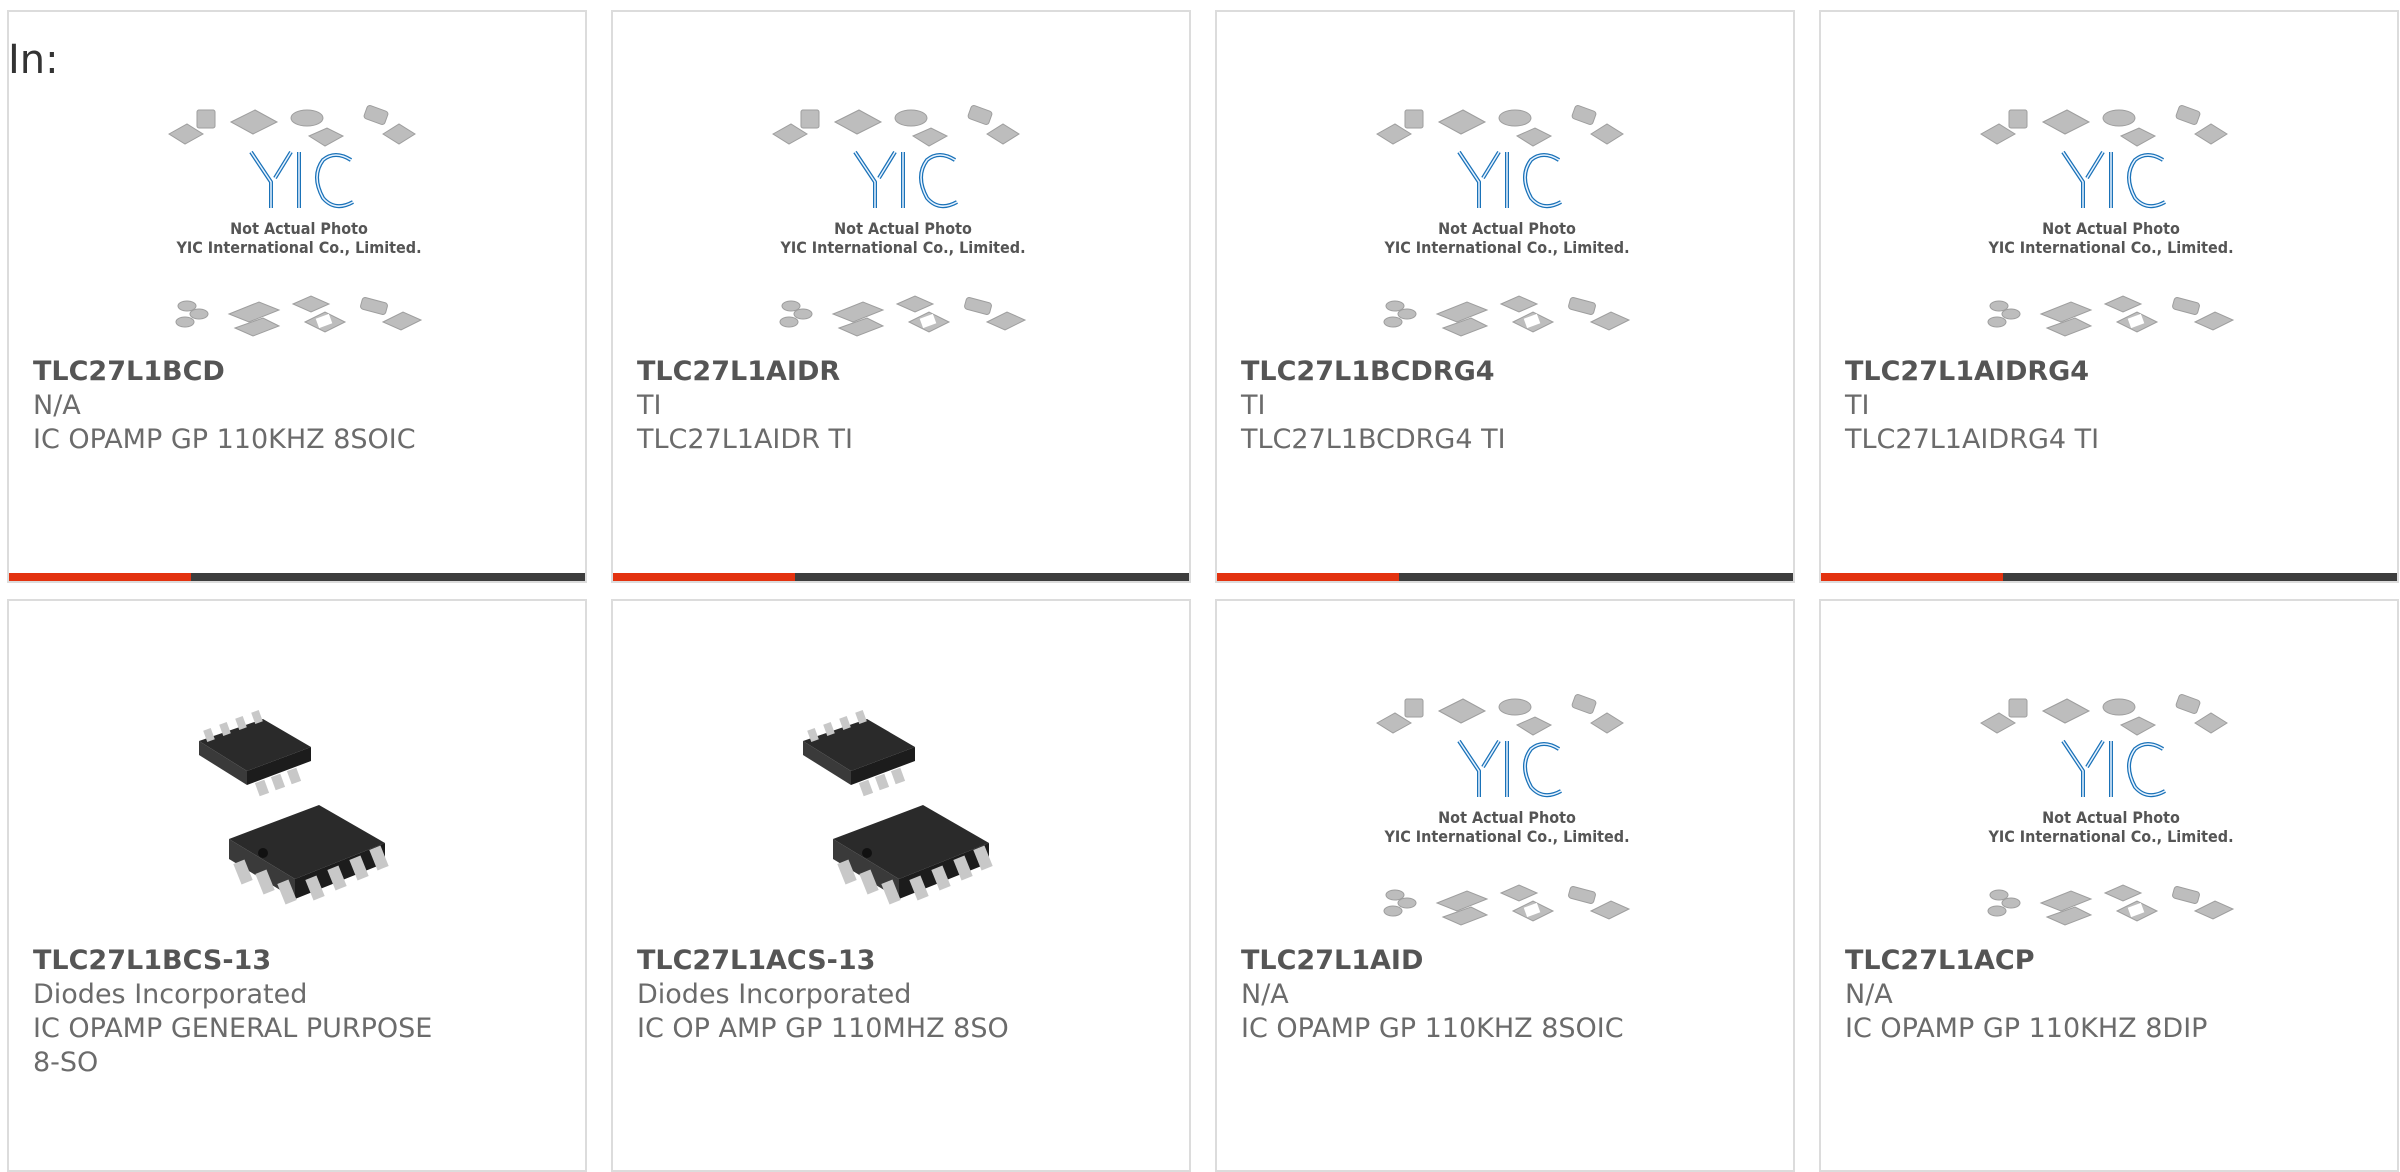 This screenshot has width=2400, height=1172. What do you see at coordinates (2109, 406) in the screenshot?
I see `product-info: TLC27L1AIDRG4 TI TLC27L1AIDRG4 TI` at bounding box center [2109, 406].